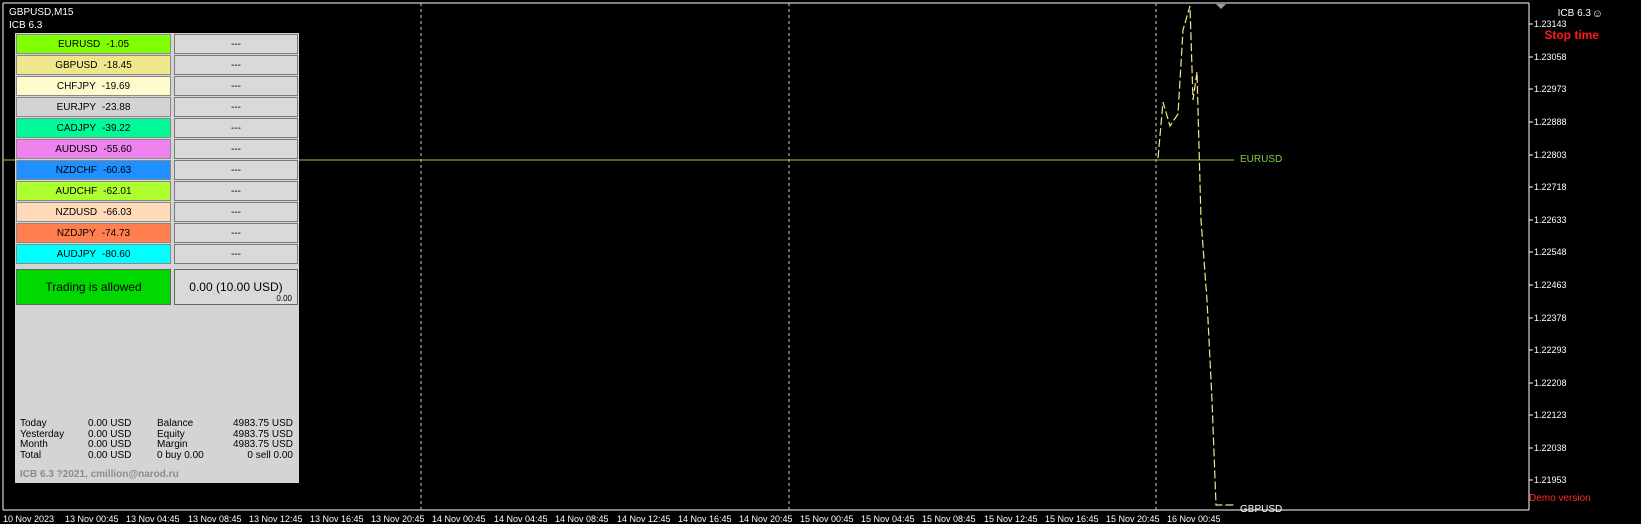  Describe the element at coordinates (1550, 122) in the screenshot. I see `price-label: 1.22888` at that location.